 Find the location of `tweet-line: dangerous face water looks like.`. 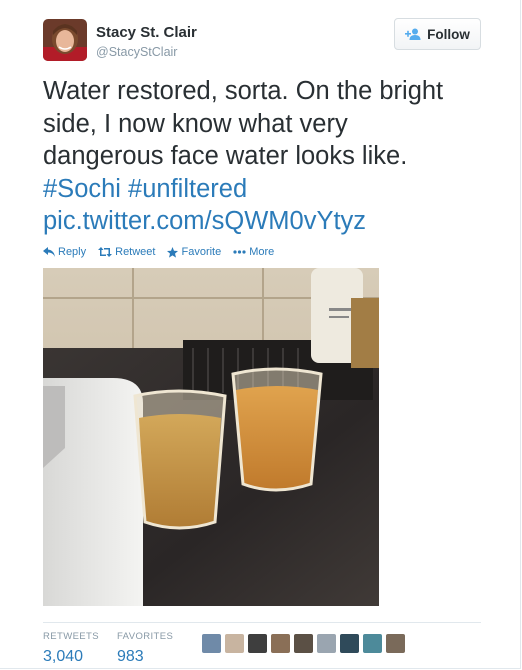

tweet-line: dangerous face water looks like. is located at coordinates (225, 156).